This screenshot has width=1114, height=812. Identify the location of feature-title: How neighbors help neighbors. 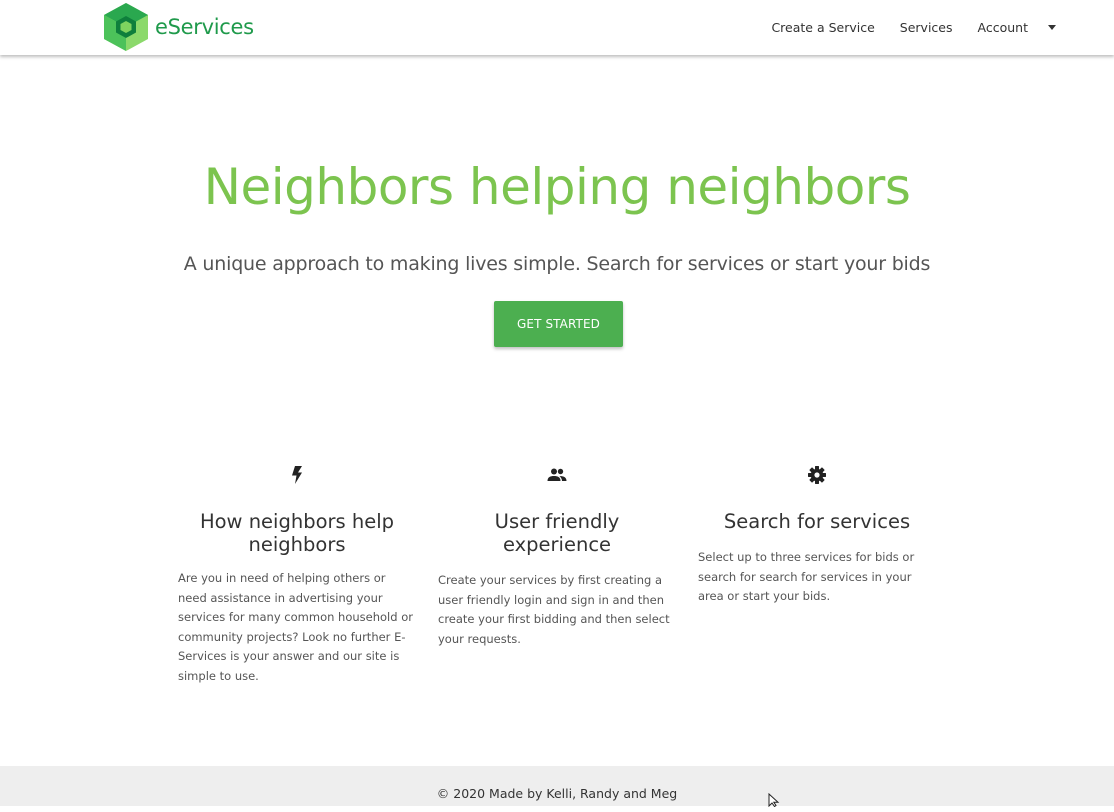
(297, 533).